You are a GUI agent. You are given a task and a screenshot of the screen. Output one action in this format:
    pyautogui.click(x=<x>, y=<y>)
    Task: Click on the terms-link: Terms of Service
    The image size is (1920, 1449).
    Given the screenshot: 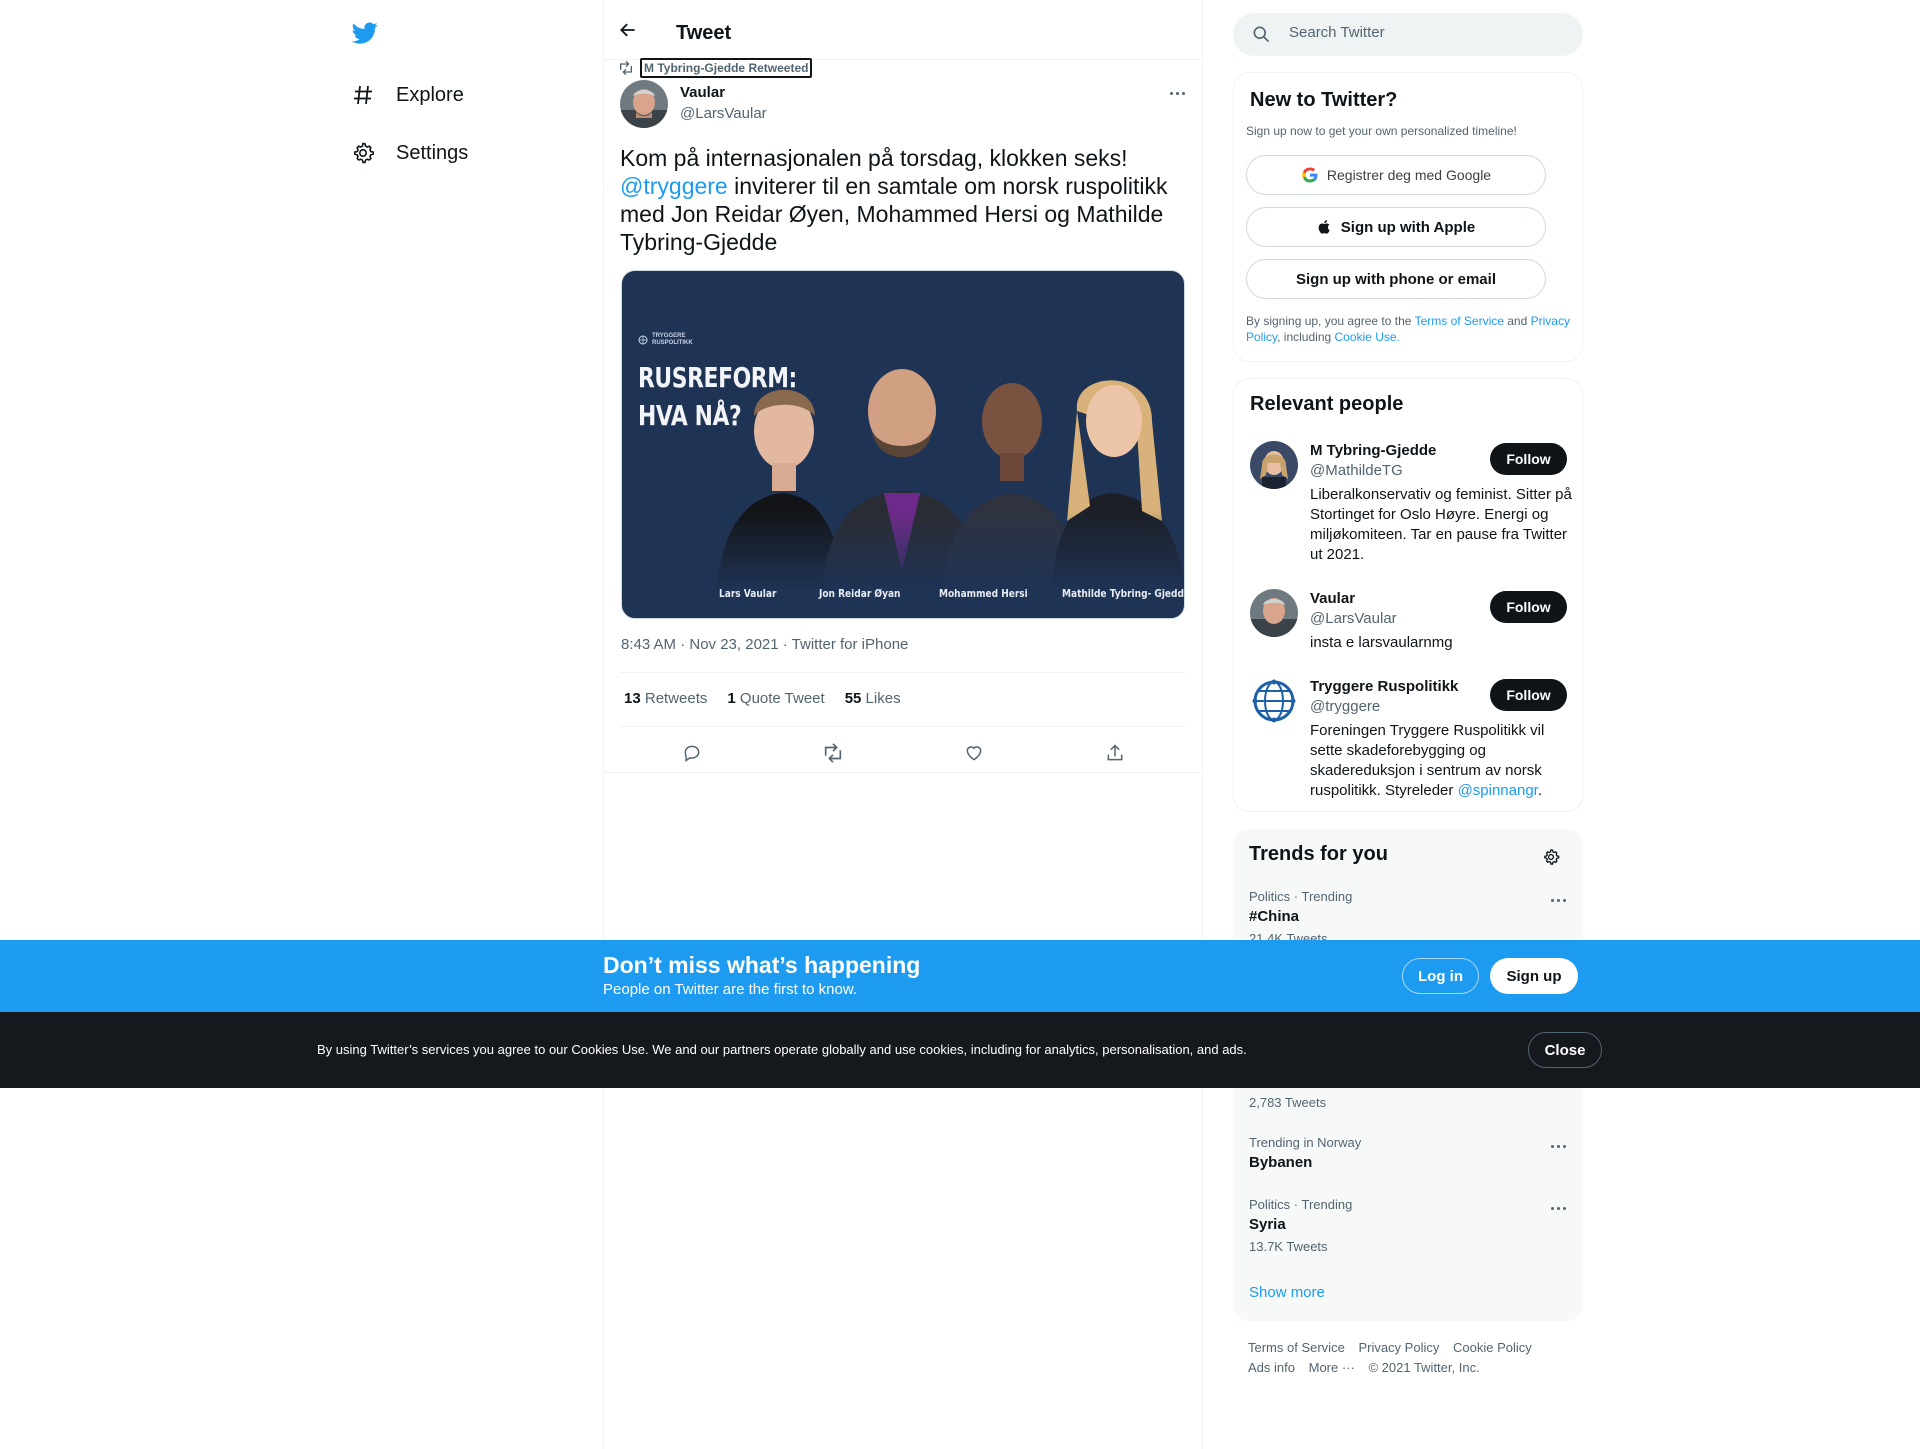 What is the action you would take?
    pyautogui.click(x=1459, y=321)
    